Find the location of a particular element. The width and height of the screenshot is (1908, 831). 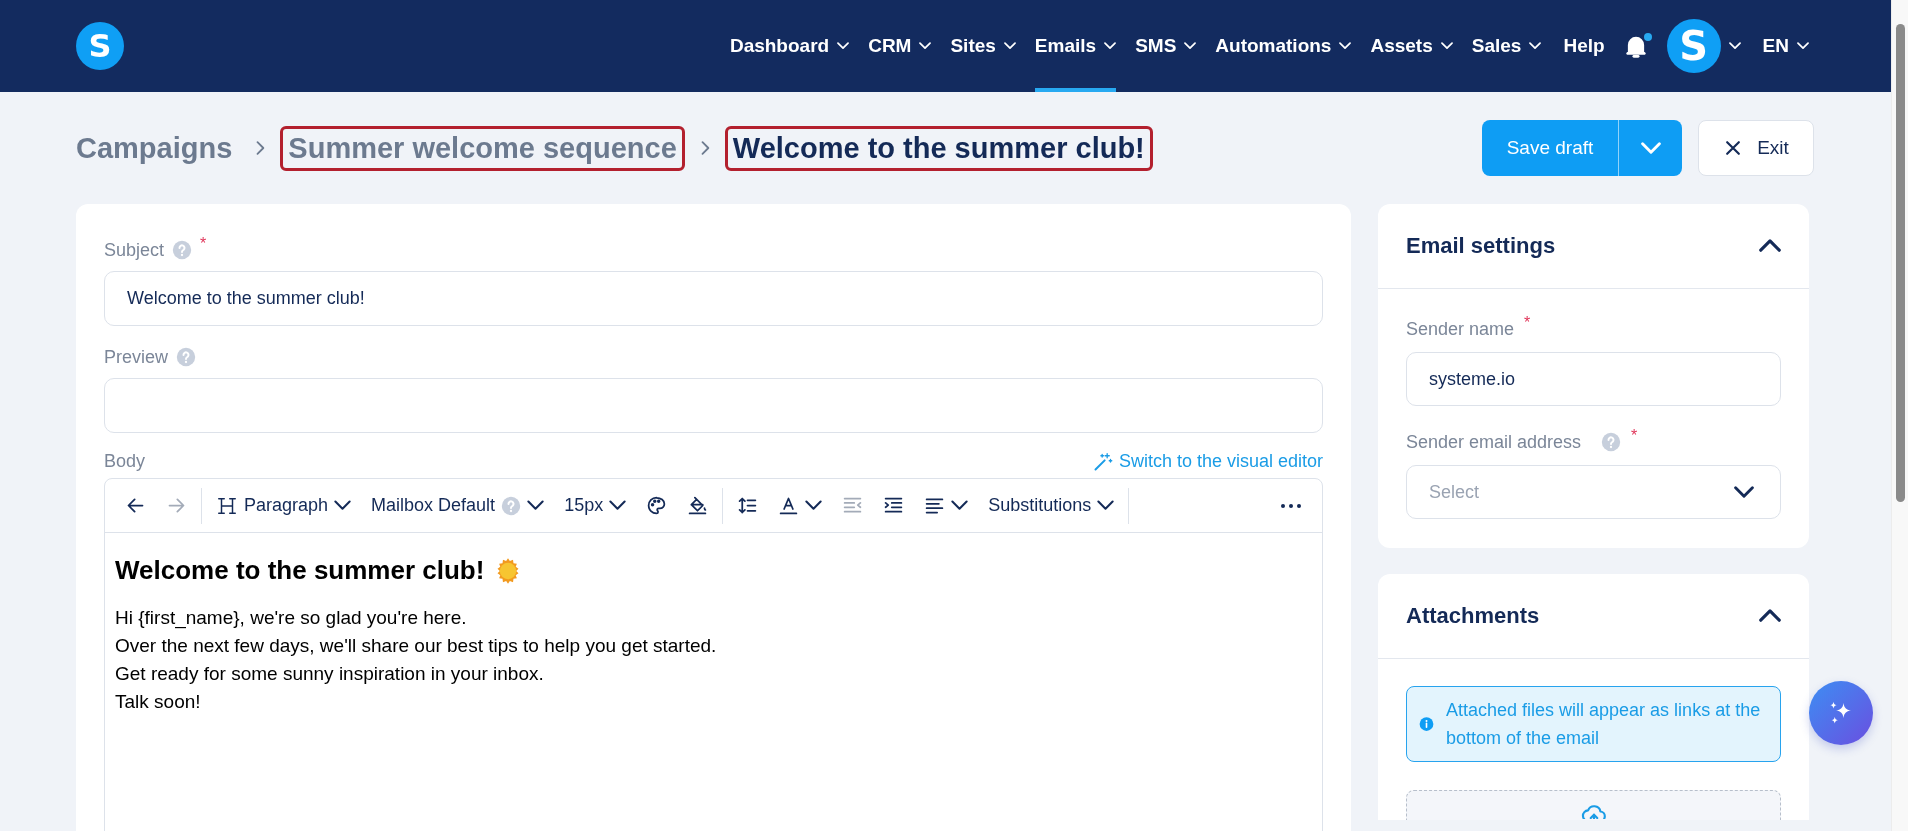

ai-assistant-button is located at coordinates (1841, 713).